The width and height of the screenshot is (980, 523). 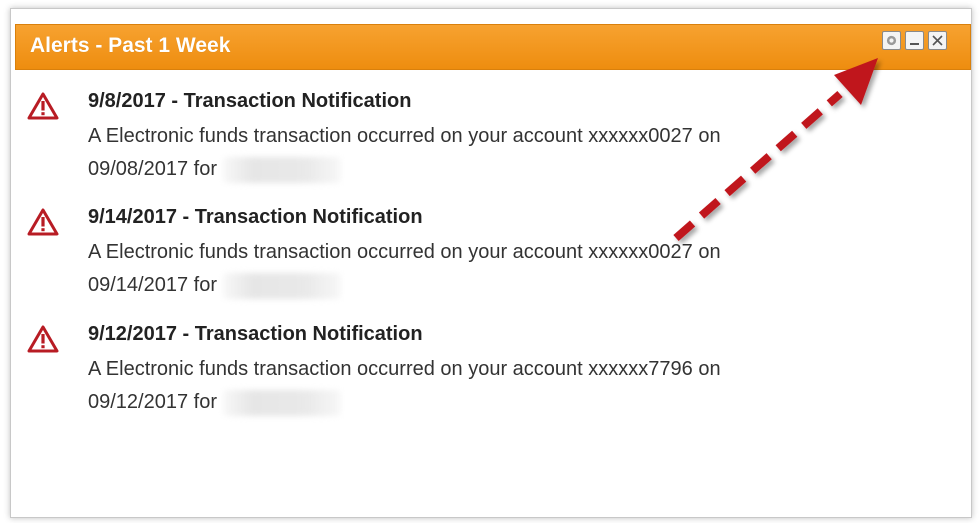 I want to click on alert-date-text: 09/12/2017 for, so click(x=152, y=402).